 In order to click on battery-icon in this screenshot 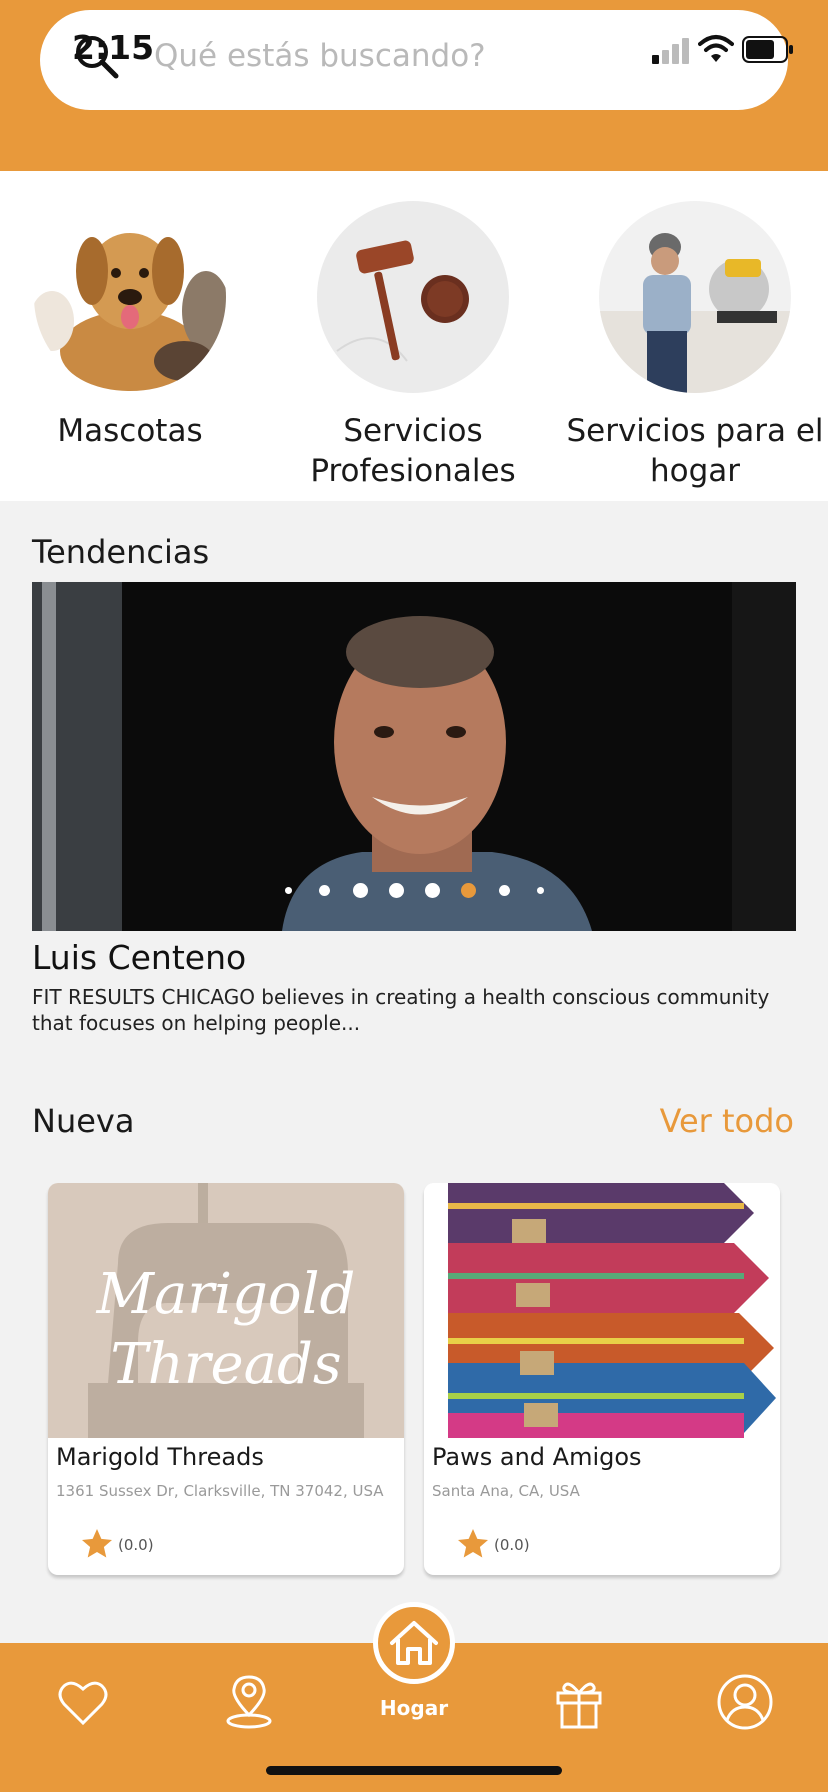, I will do `click(767, 49)`.